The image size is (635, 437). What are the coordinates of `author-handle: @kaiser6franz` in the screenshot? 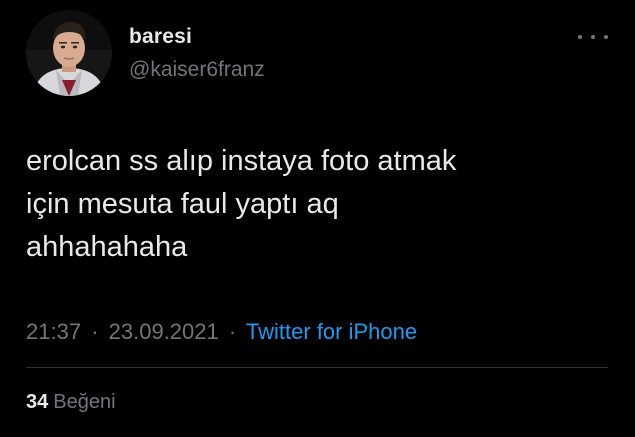 It's located at (197, 70).